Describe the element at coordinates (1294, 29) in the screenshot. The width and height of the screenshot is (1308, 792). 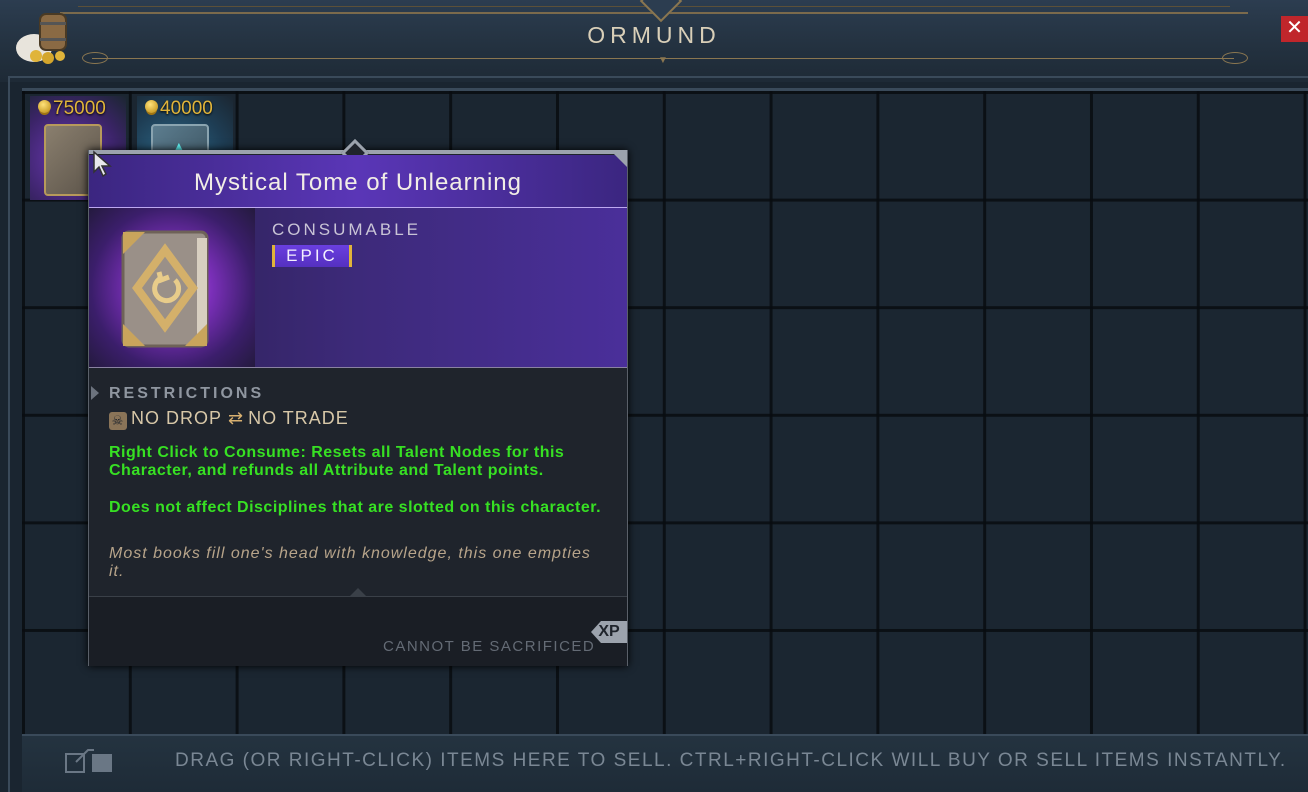
I see `close-button: ✕` at that location.